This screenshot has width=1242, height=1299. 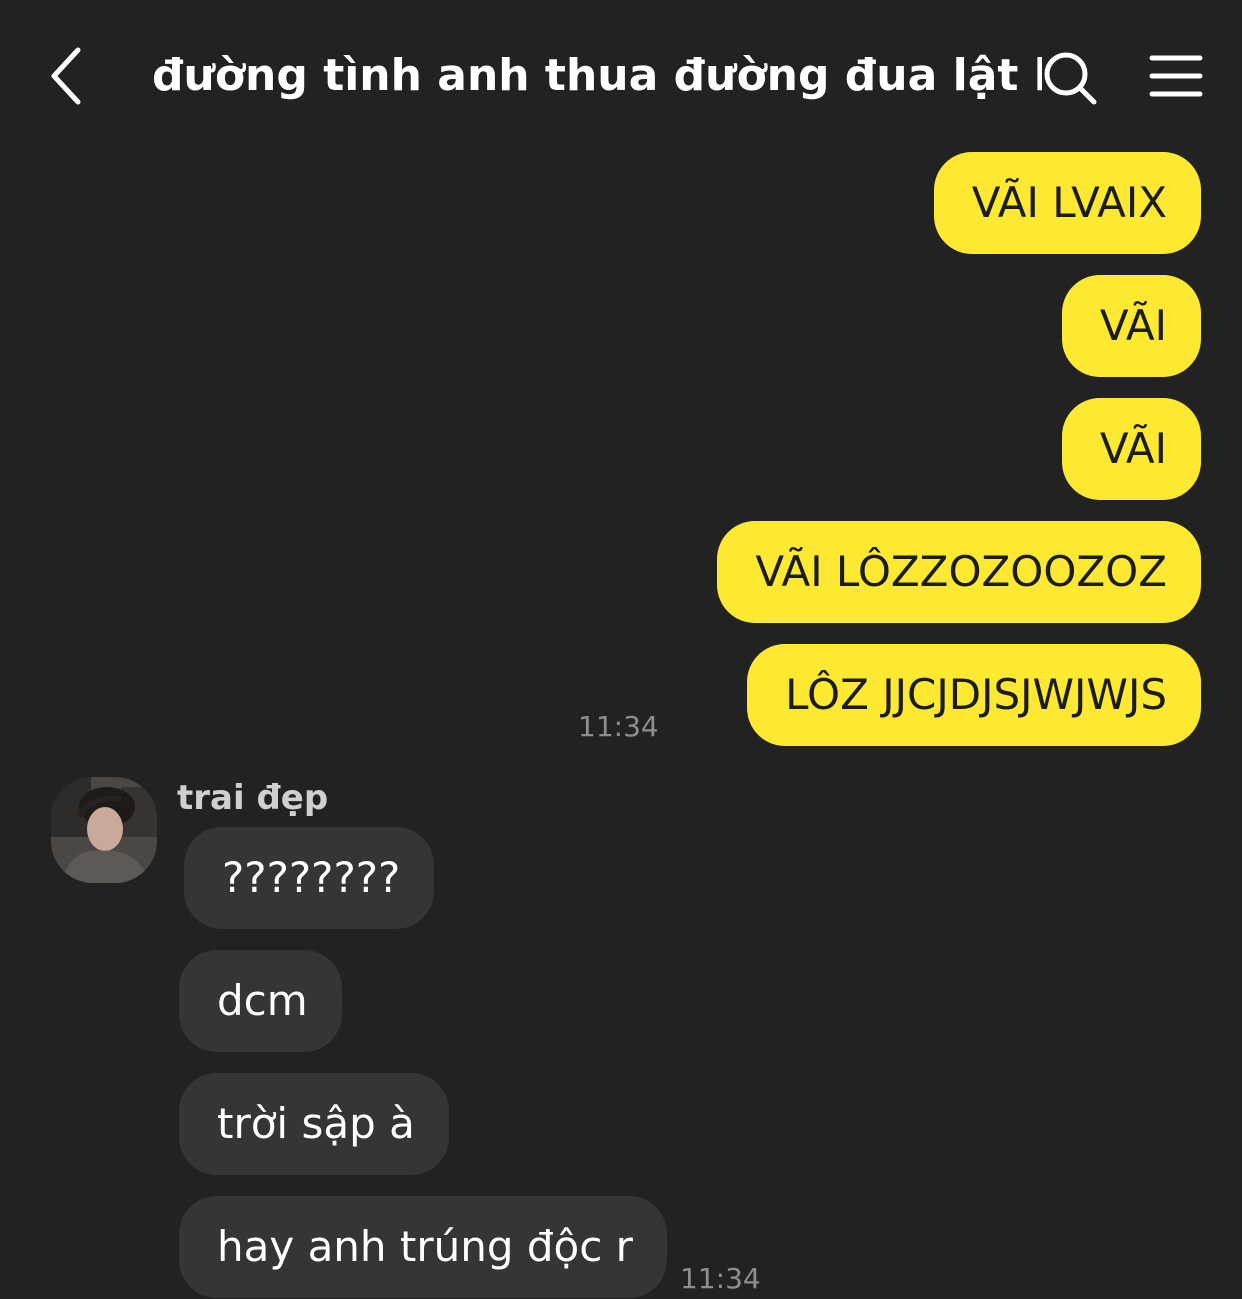 What do you see at coordinates (720, 1278) in the screenshot?
I see `received-timestamp: 11:34` at bounding box center [720, 1278].